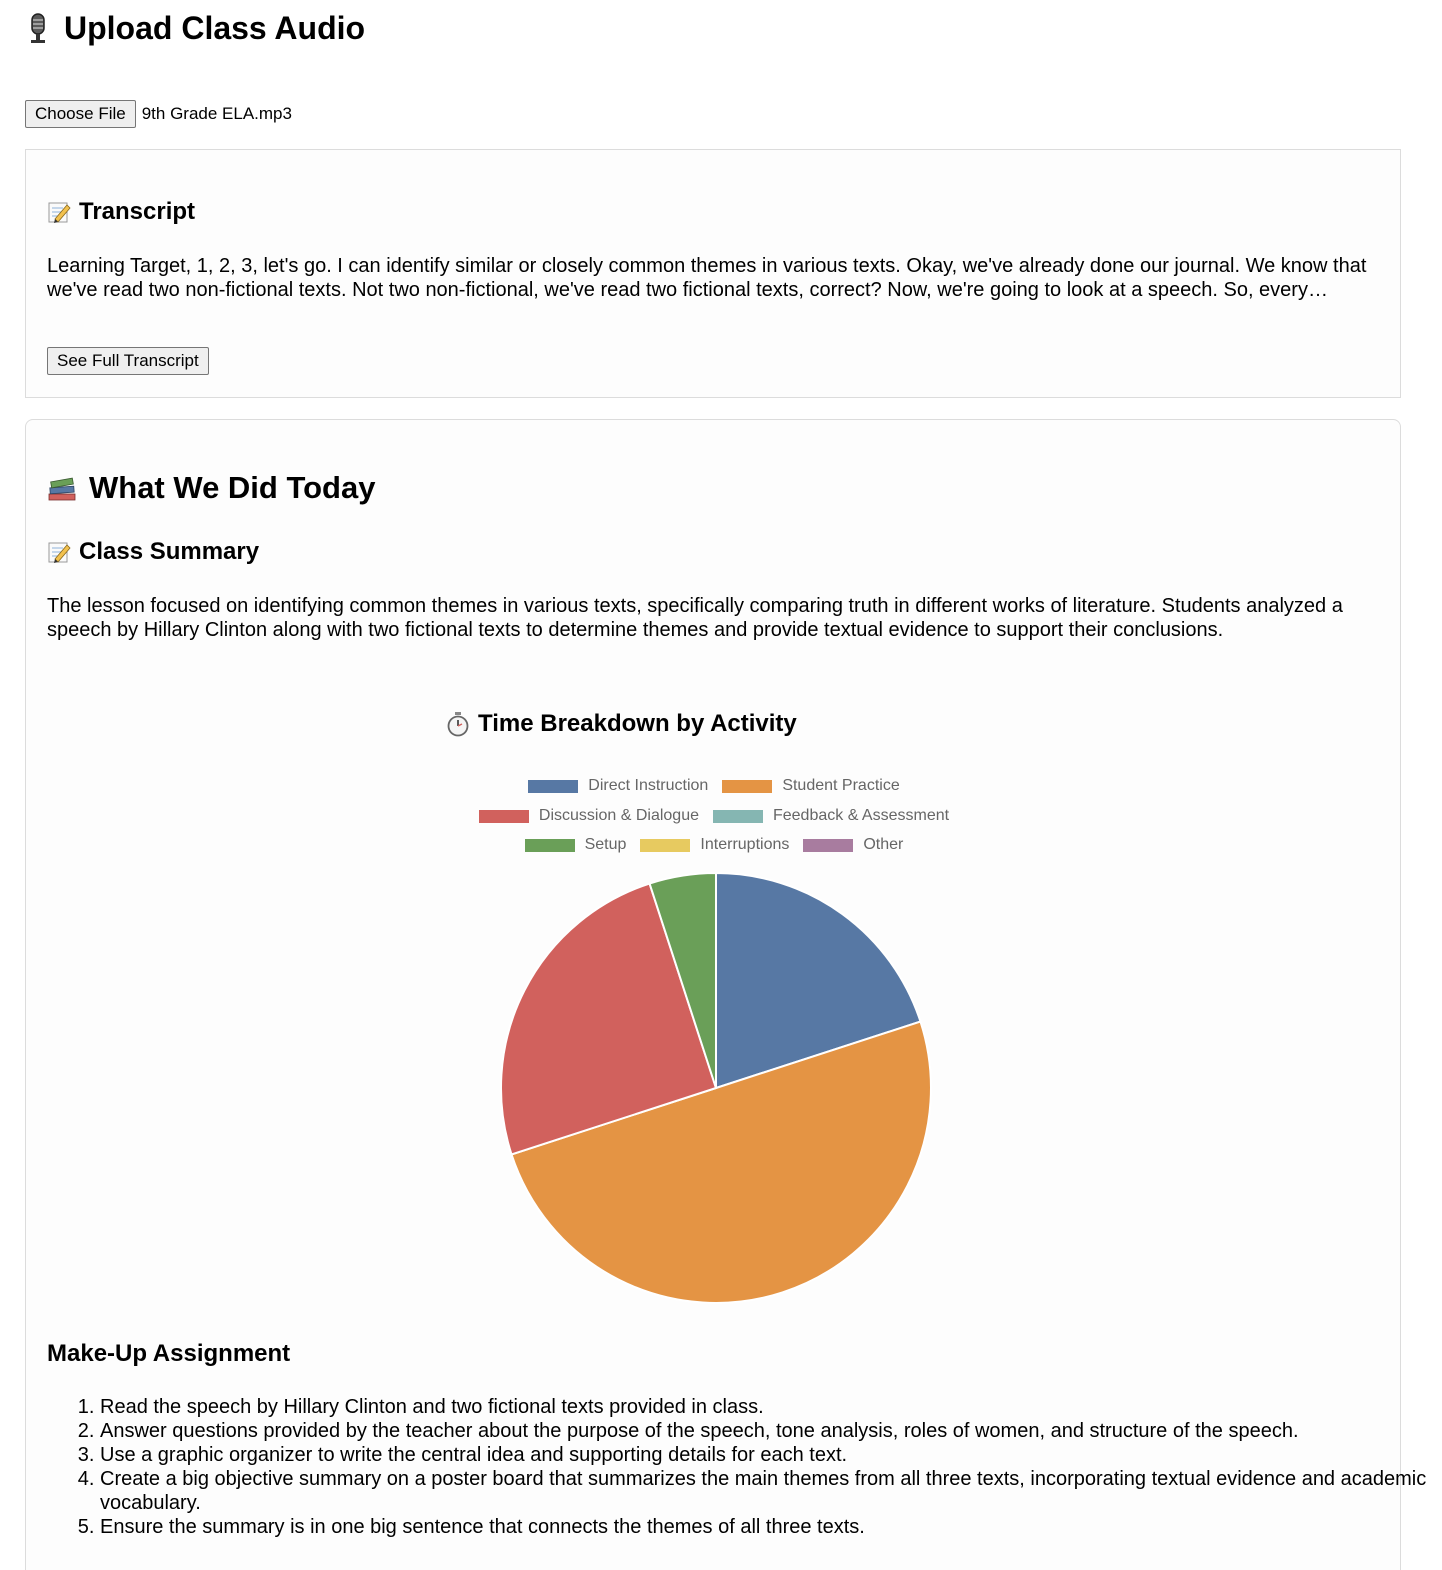 The width and height of the screenshot is (1442, 1570). I want to click on legend-label: Direct Instruction, so click(648, 785).